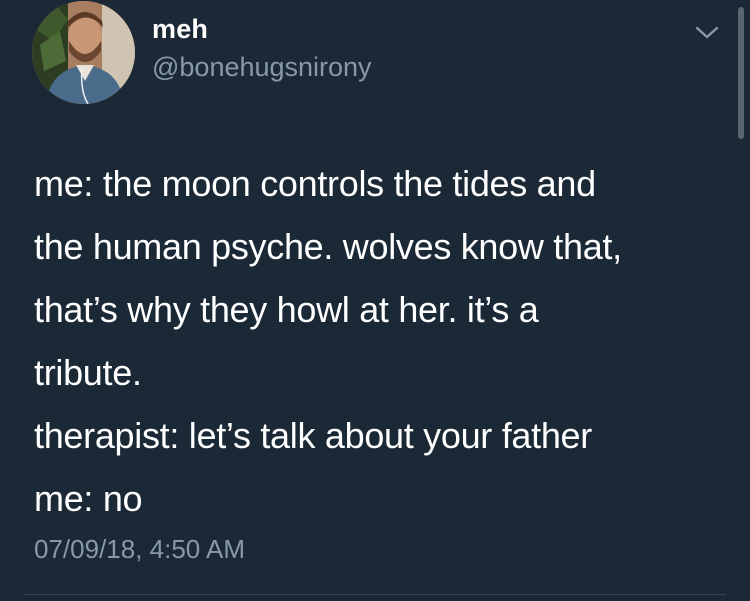  I want to click on profile-photo-icon, so click(83, 52).